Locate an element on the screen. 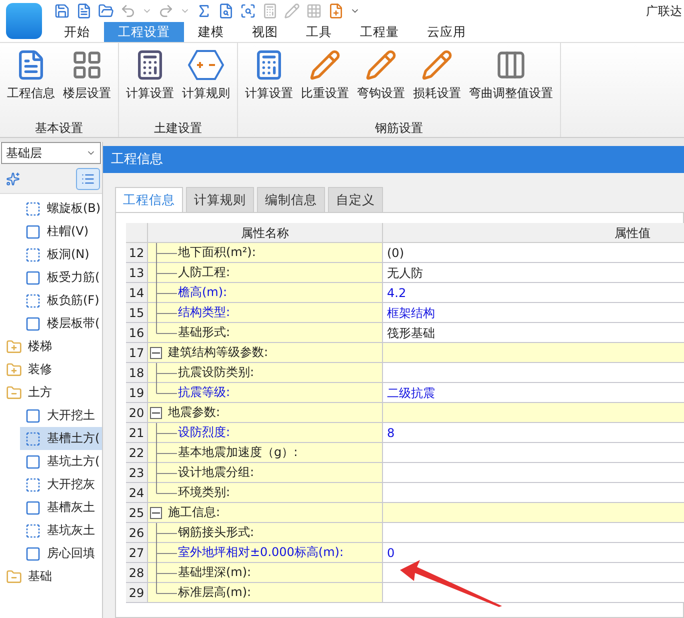  group-name: 建筑结构等级参数: is located at coordinates (218, 352).